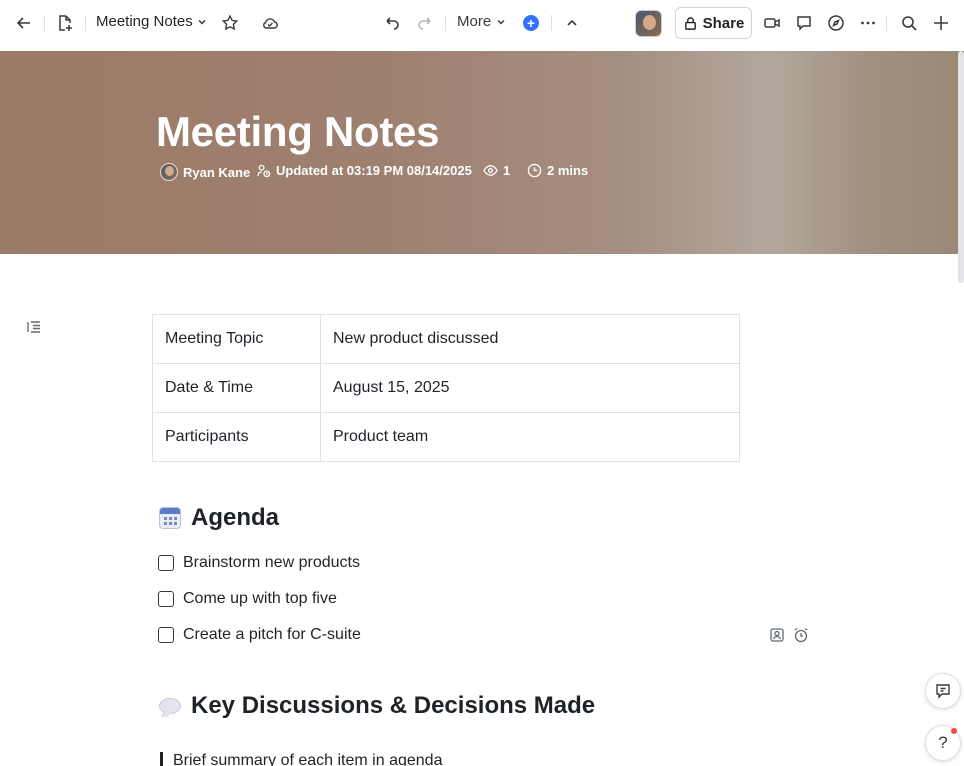  Describe the element at coordinates (909, 23) in the screenshot. I see `search-icon` at that location.